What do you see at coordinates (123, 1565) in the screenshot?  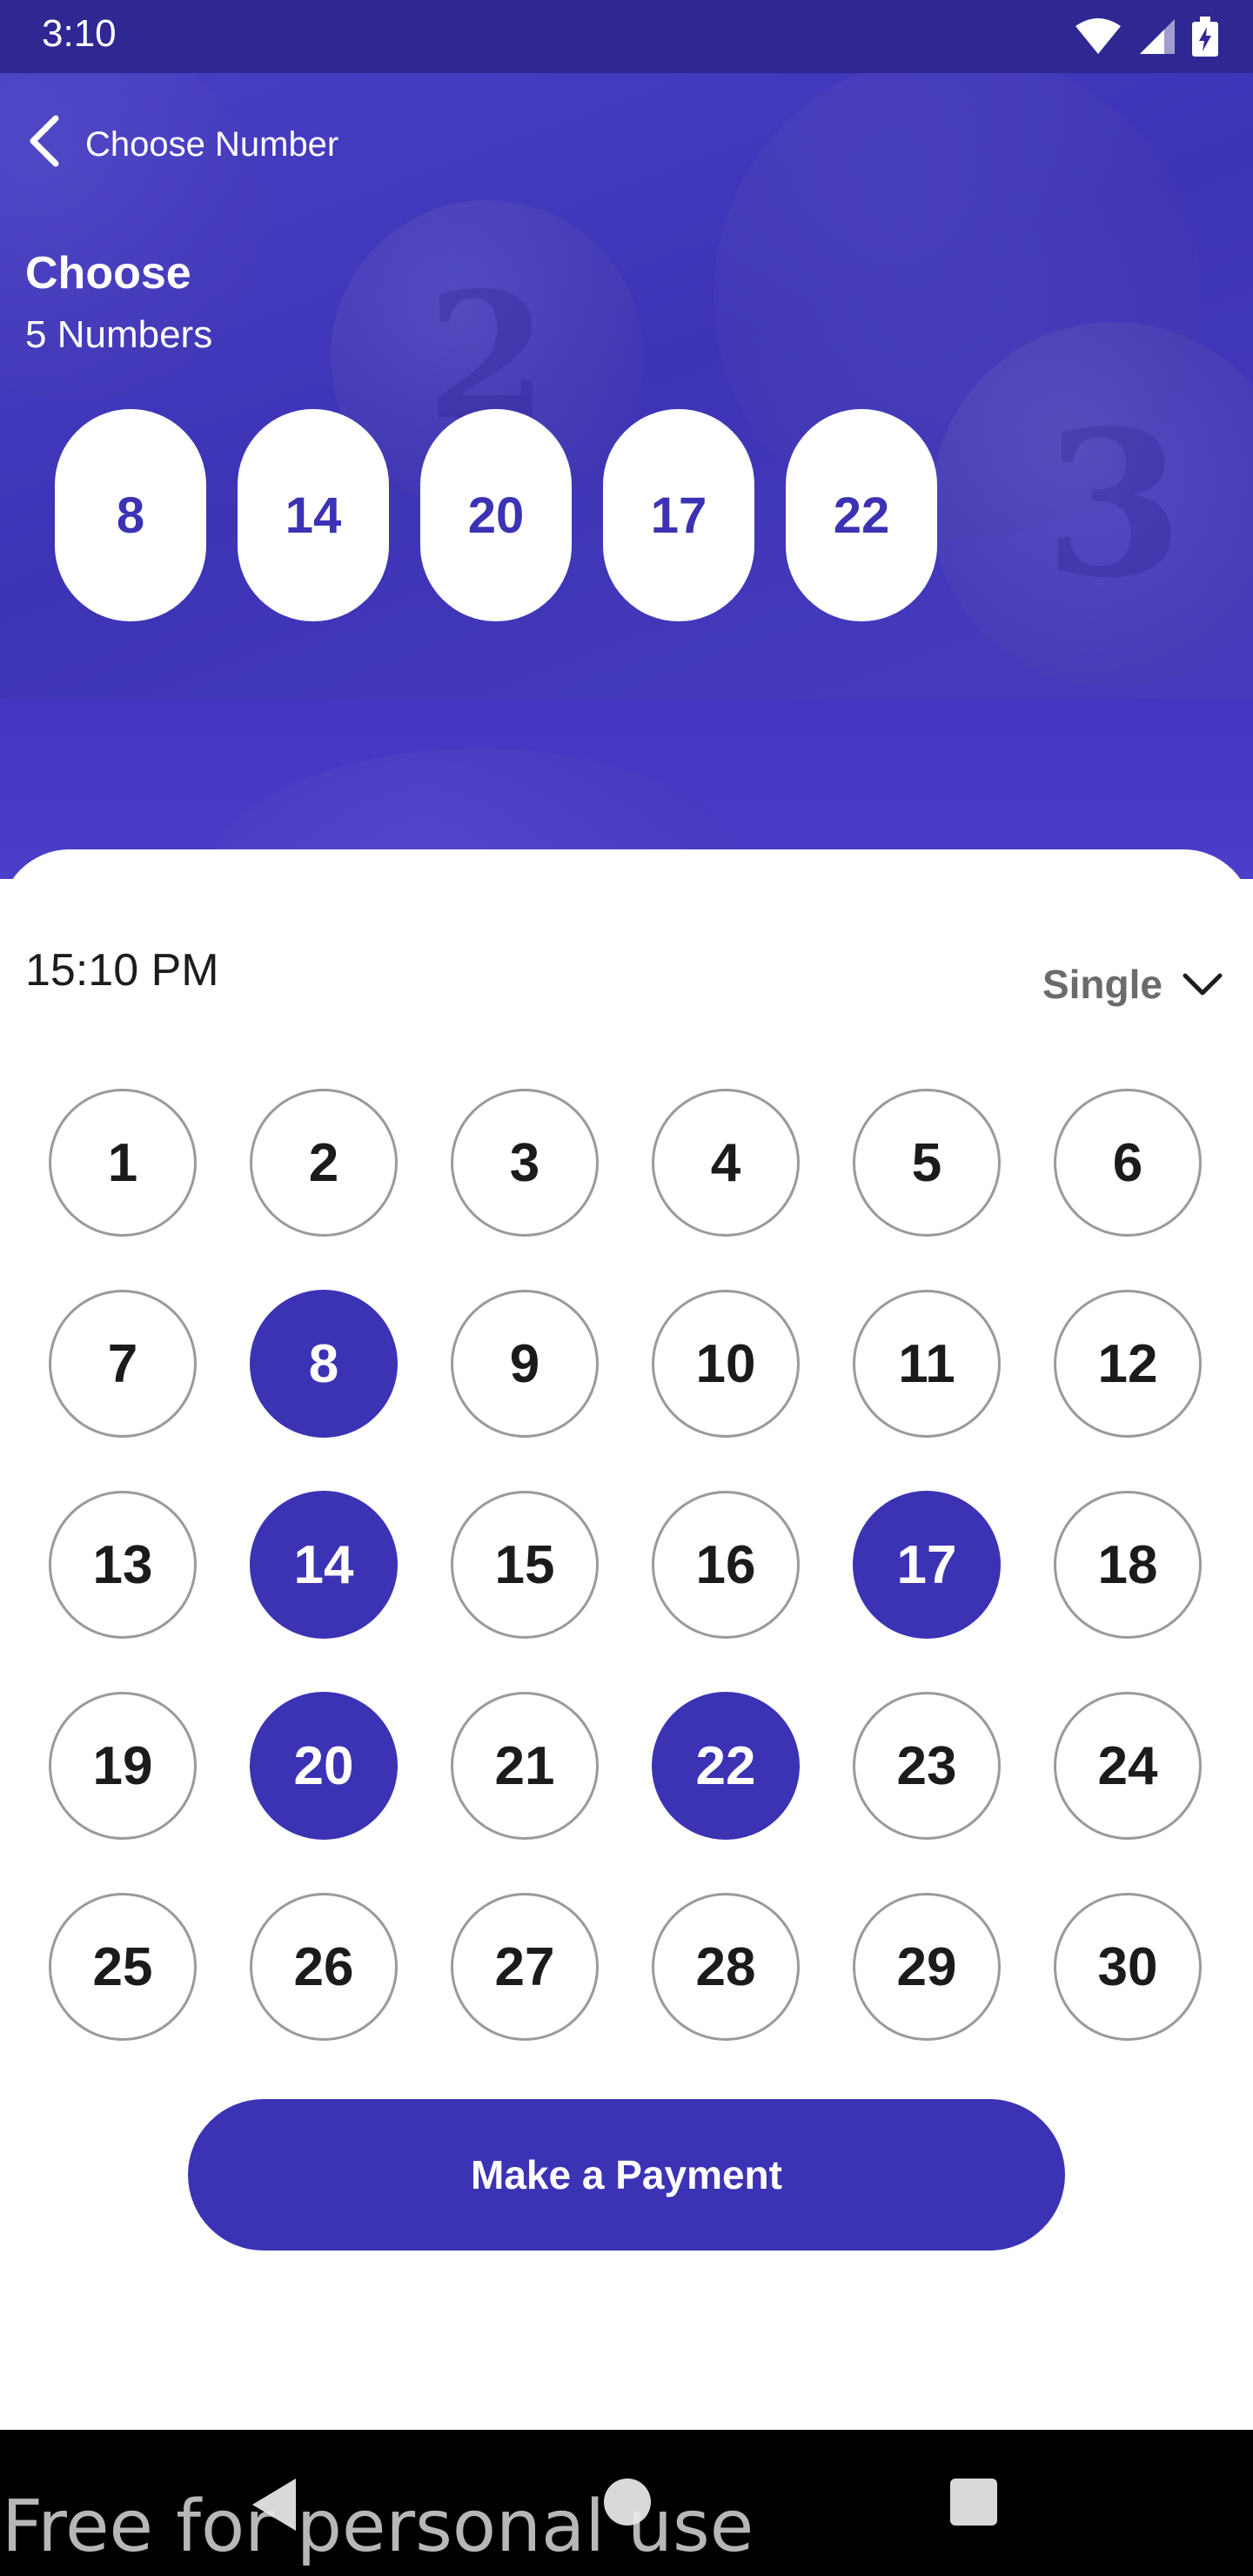 I see `number-ball-13: 13` at bounding box center [123, 1565].